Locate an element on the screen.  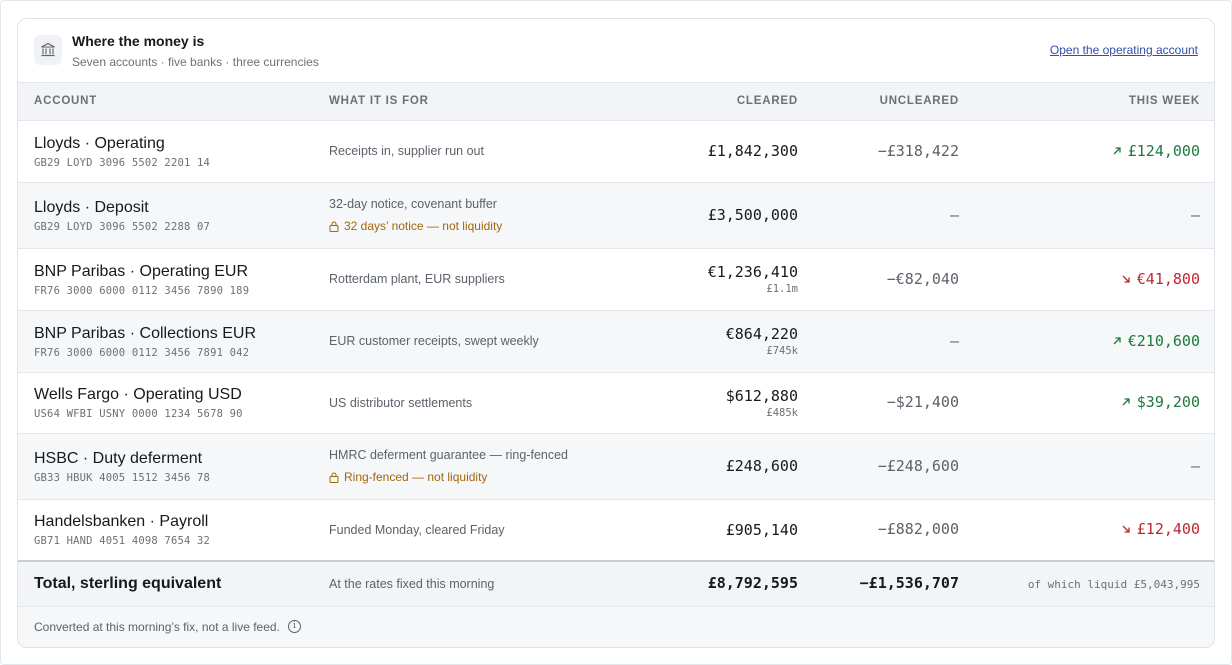
warning-text: 32 days’ notice — not liquidity is located at coordinates (423, 226).